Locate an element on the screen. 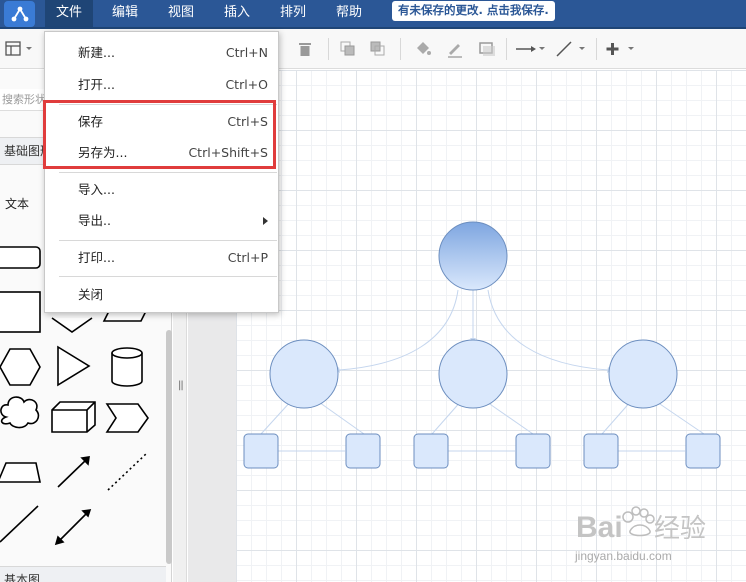 The height and width of the screenshot is (582, 746). save-options-highlight is located at coordinates (159, 134).